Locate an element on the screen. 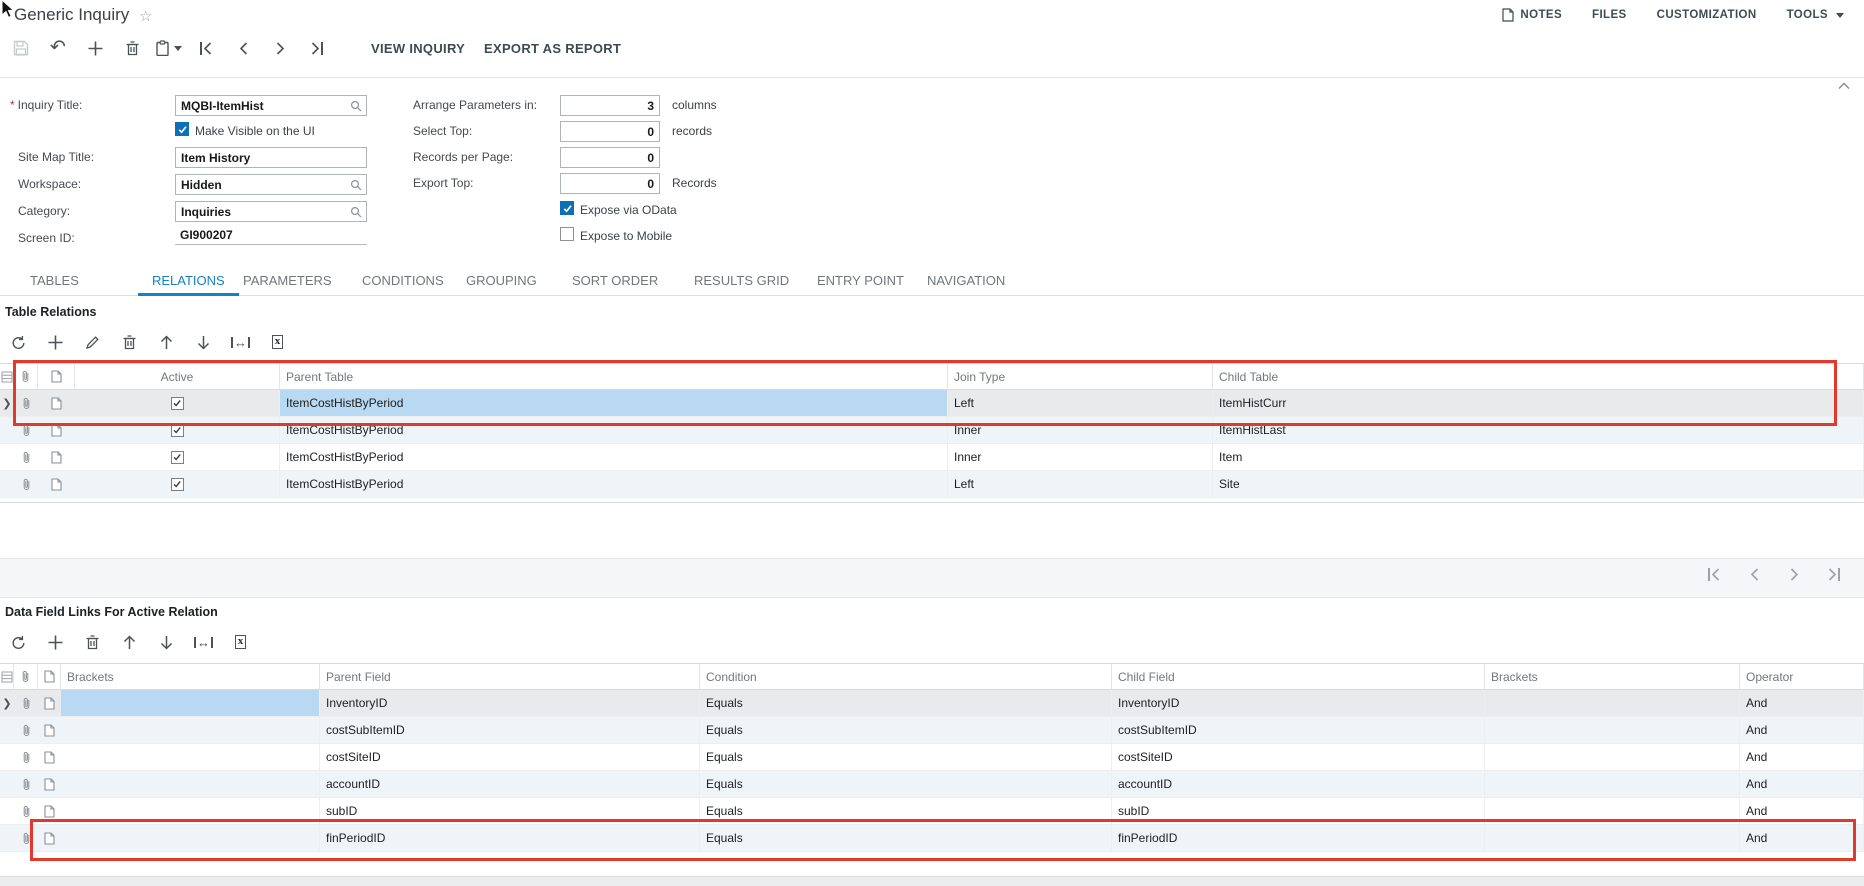 The image size is (1864, 886). view-inquiry-button: VIEW INQUIRY is located at coordinates (418, 48).